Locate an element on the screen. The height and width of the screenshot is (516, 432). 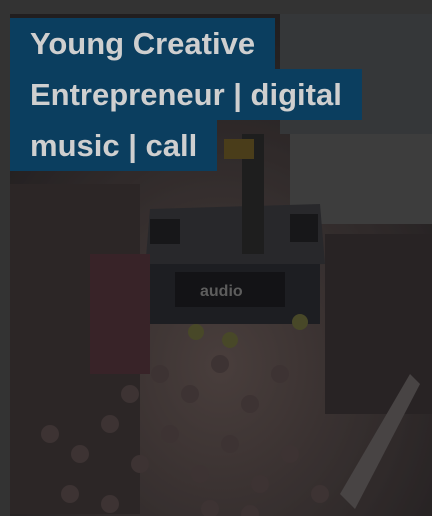
title-line-1: Young Creative is located at coordinates (143, 43).